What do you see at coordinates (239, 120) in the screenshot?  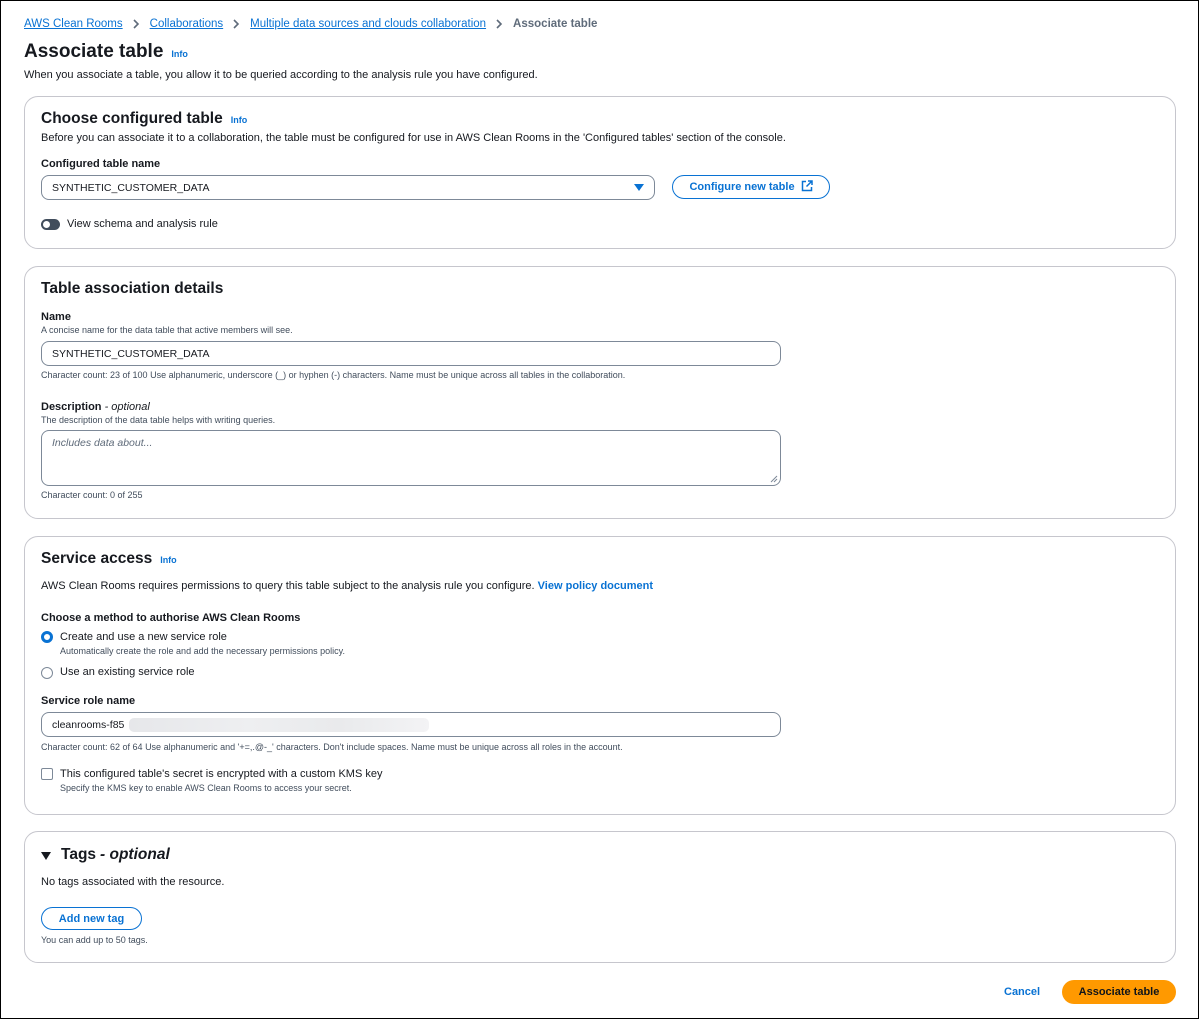 I see `configured-table-info-link: Info` at bounding box center [239, 120].